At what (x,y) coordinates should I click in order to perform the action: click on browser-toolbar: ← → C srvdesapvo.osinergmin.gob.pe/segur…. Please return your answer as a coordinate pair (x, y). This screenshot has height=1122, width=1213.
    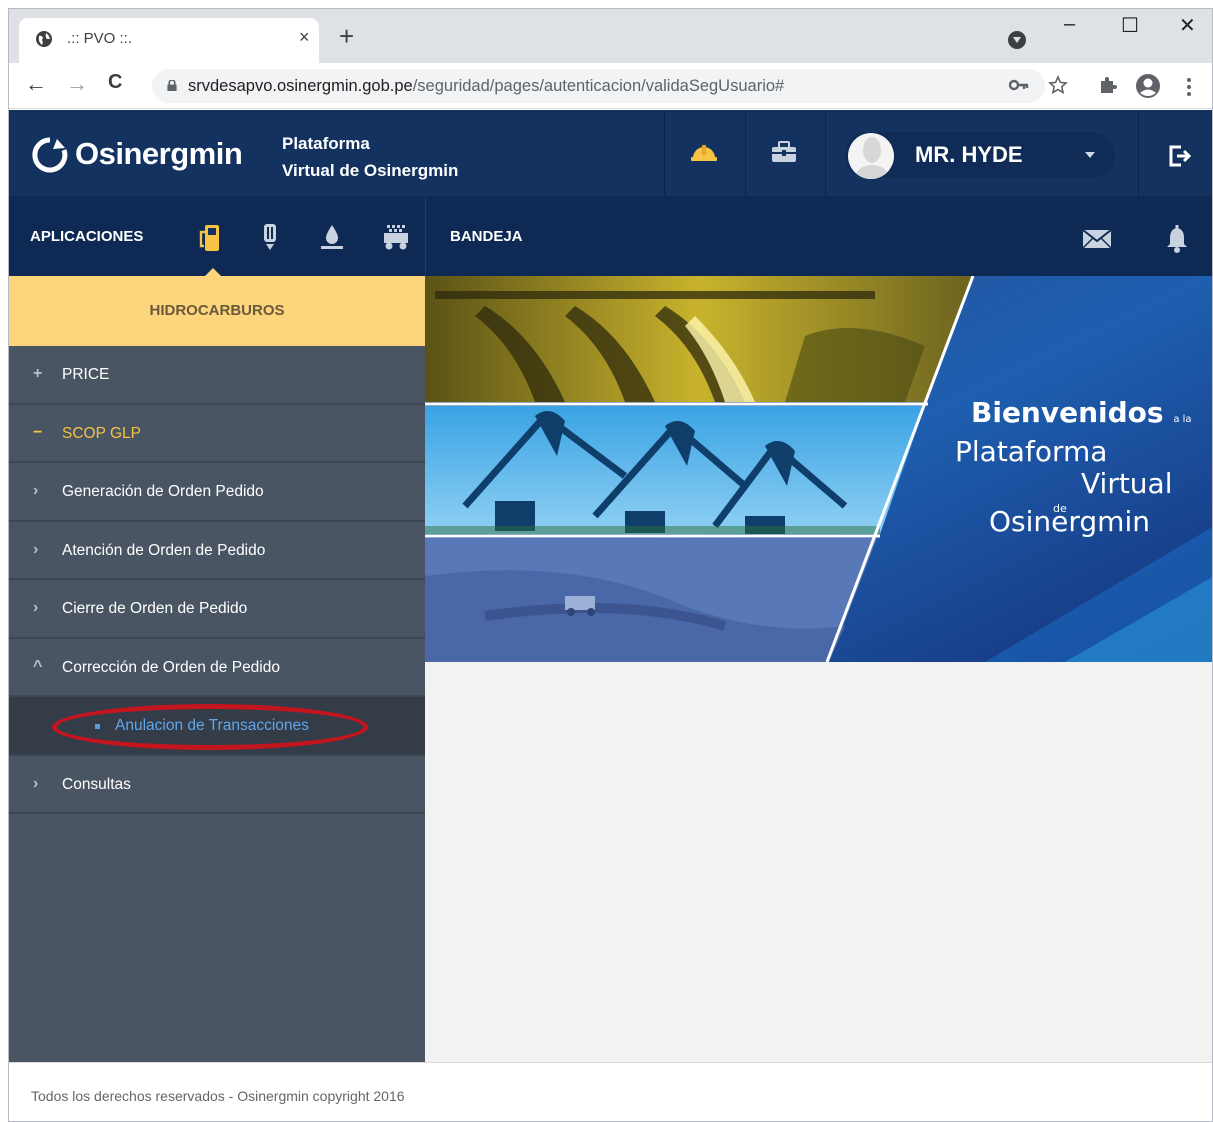
    Looking at the image, I should click on (610, 86).